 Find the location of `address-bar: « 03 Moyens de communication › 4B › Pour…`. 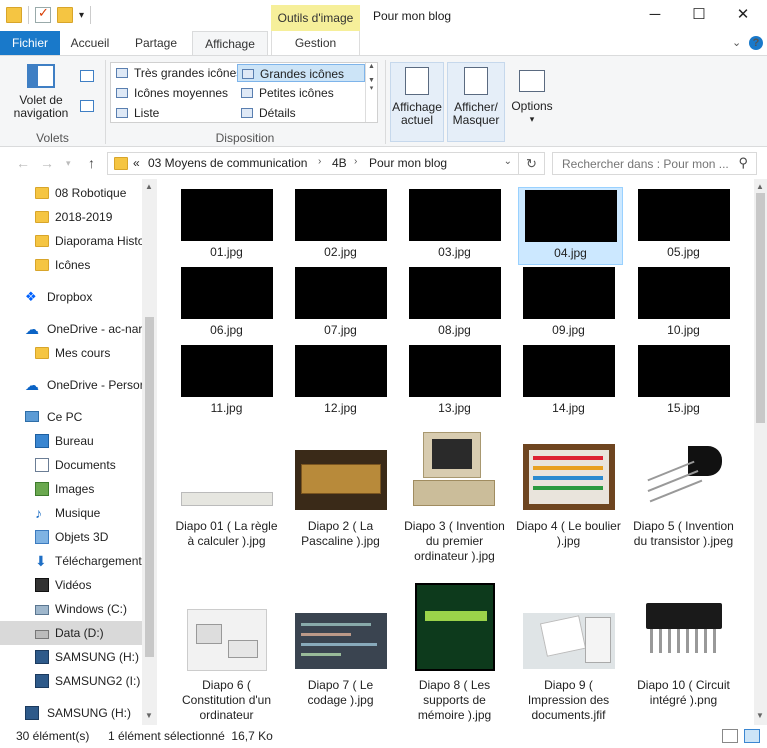

address-bar: « 03 Moyens de communication › 4B › Pour… is located at coordinates (313, 163).